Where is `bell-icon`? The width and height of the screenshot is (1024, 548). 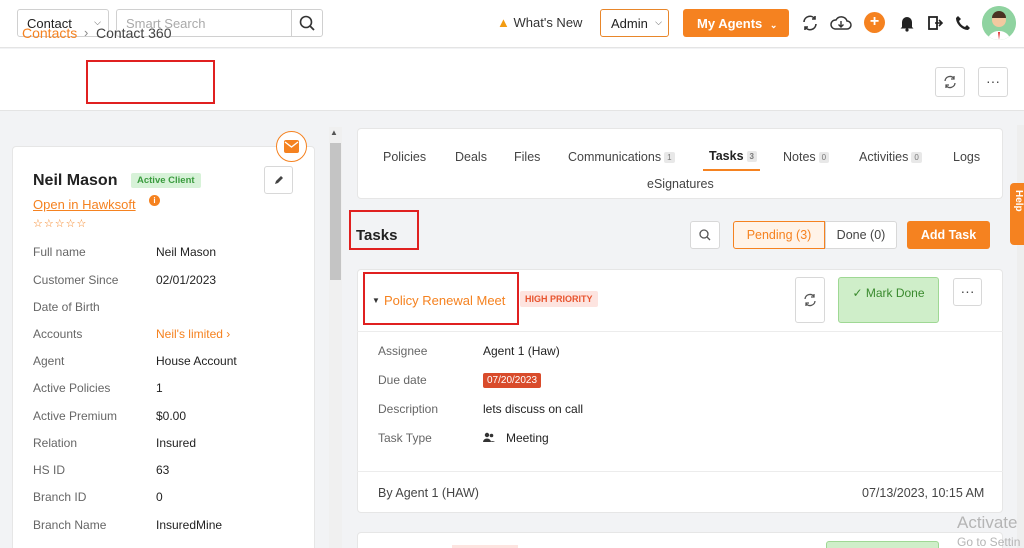 bell-icon is located at coordinates (907, 23).